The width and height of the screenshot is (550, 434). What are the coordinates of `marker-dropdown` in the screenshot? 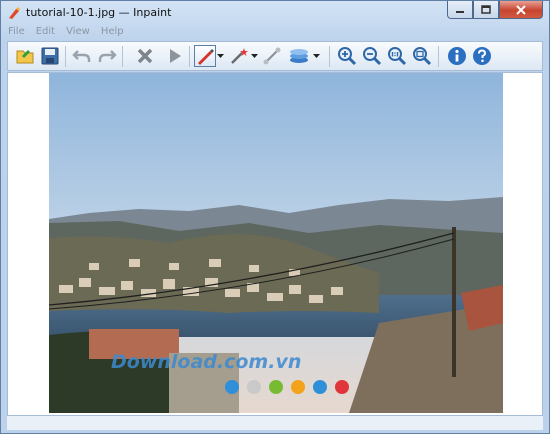 It's located at (220, 56).